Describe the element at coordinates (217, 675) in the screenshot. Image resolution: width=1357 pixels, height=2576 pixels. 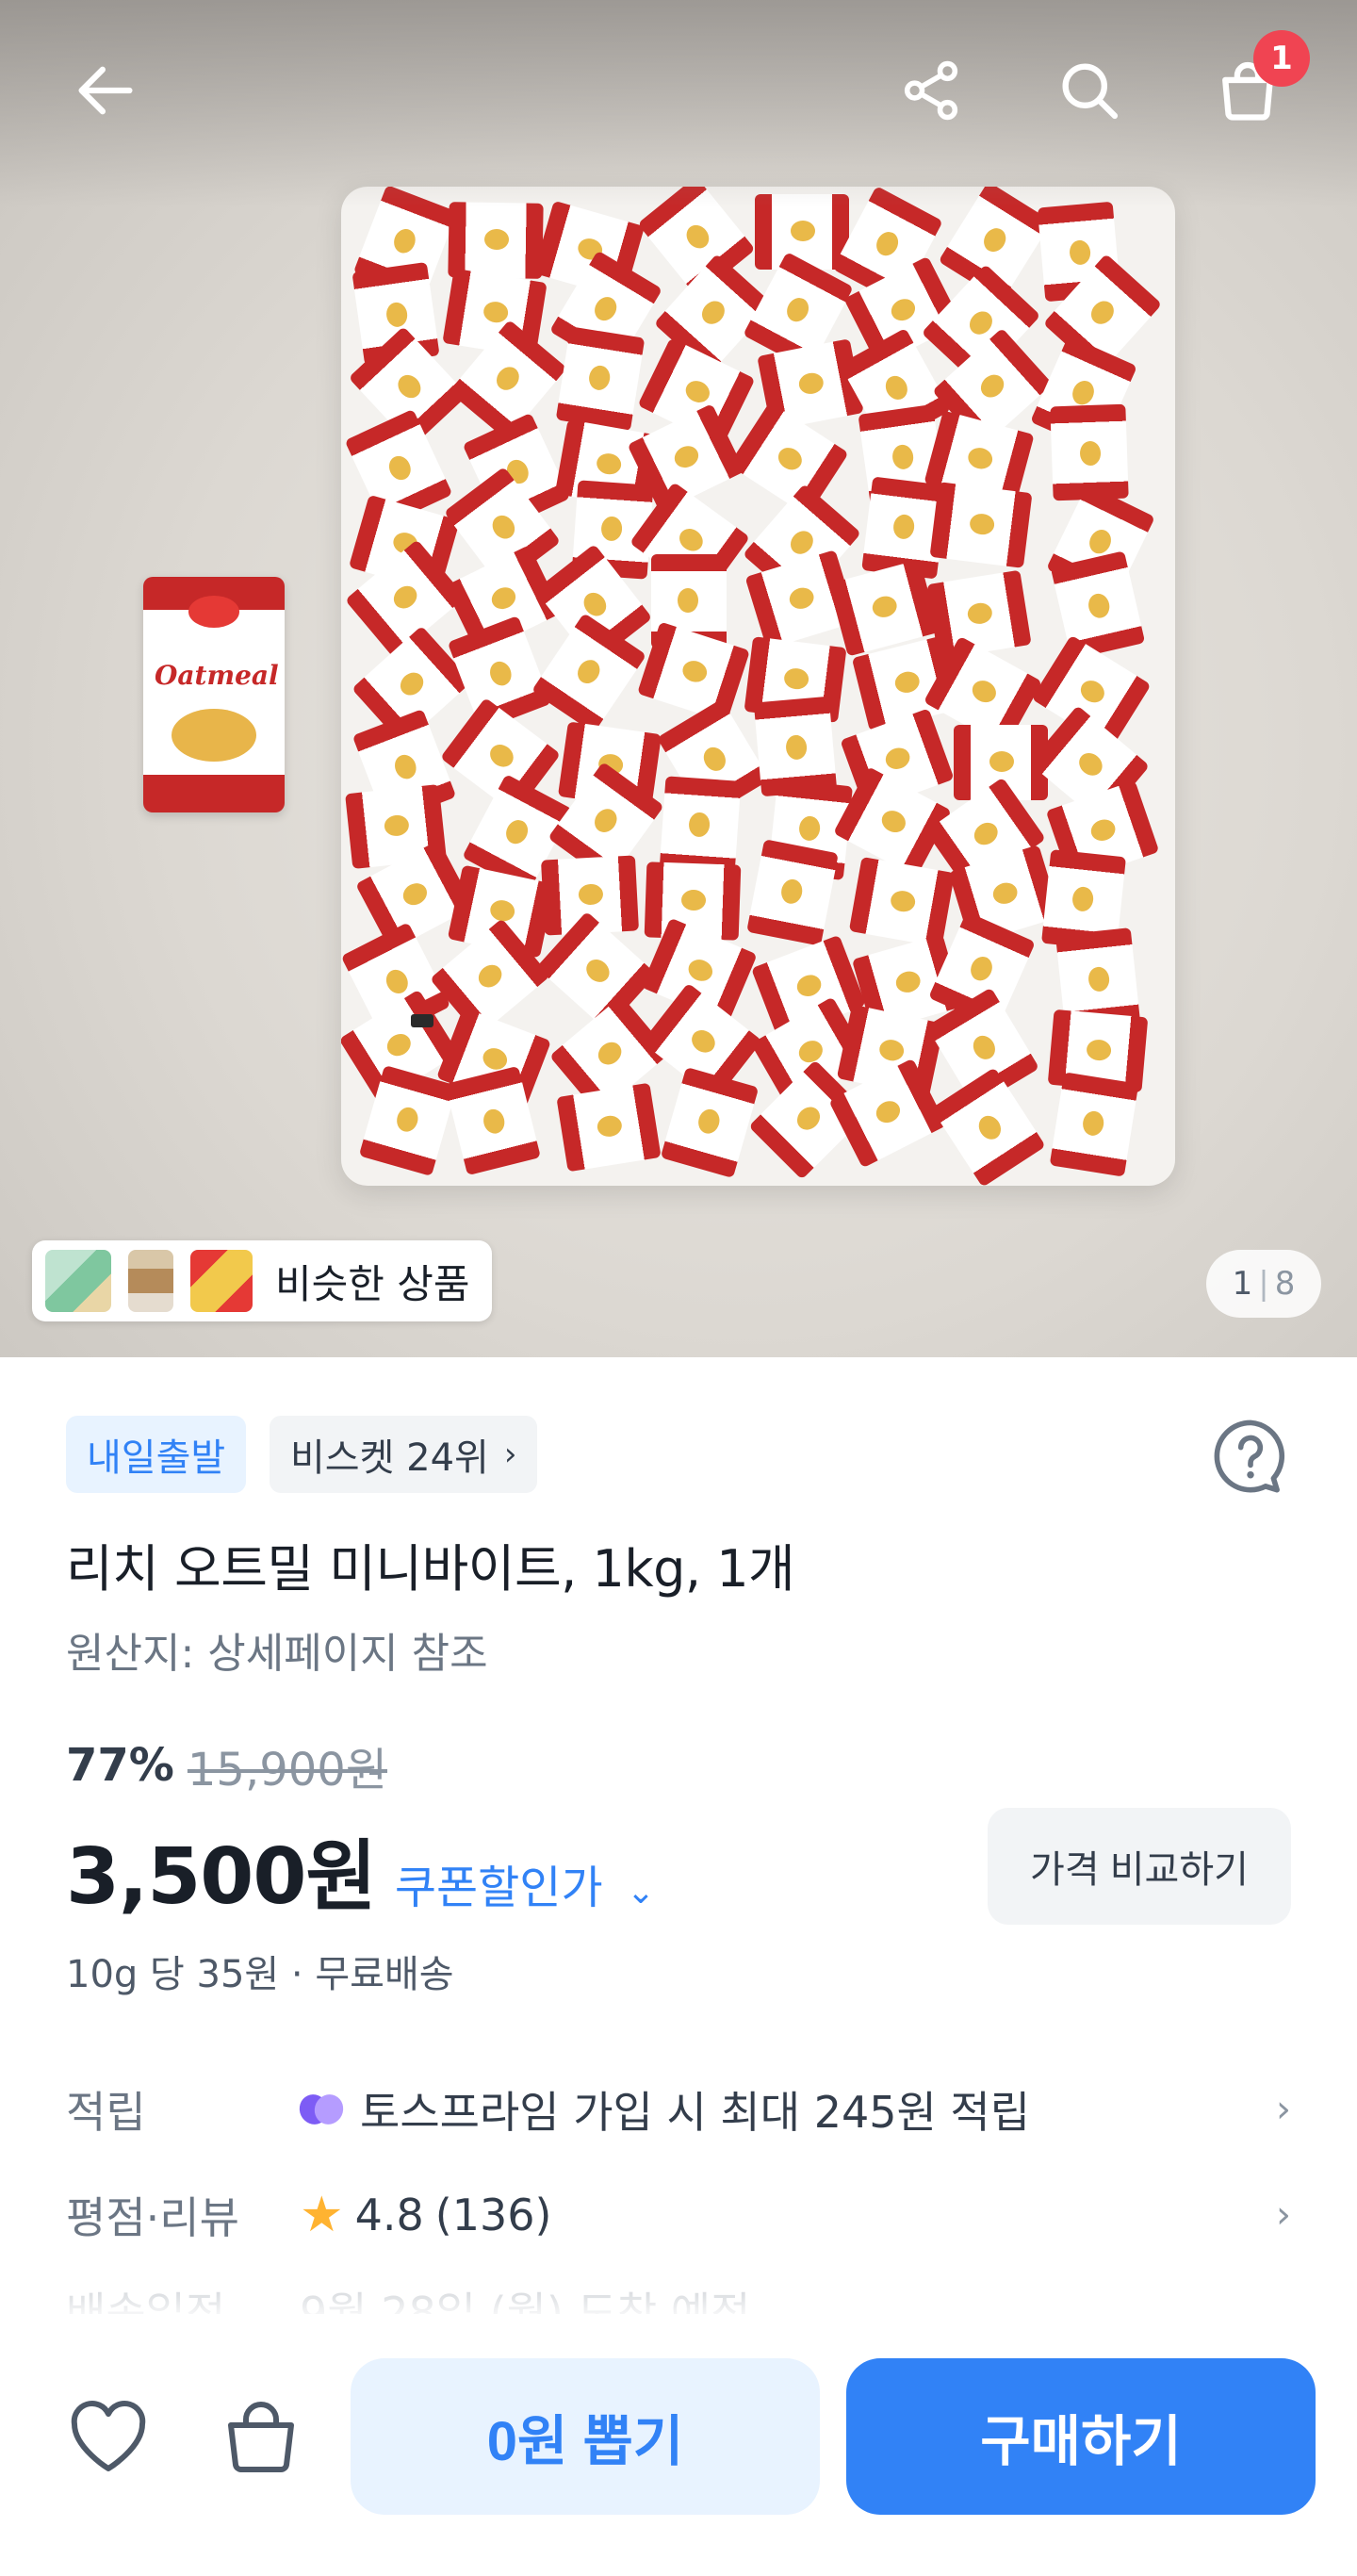
I see `candy-wrapper-text: Oatmeal` at that location.